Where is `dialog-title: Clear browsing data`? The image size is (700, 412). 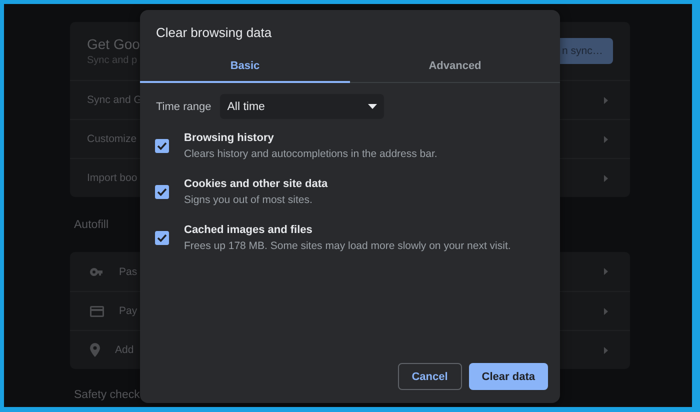 dialog-title: Clear browsing data is located at coordinates (214, 33).